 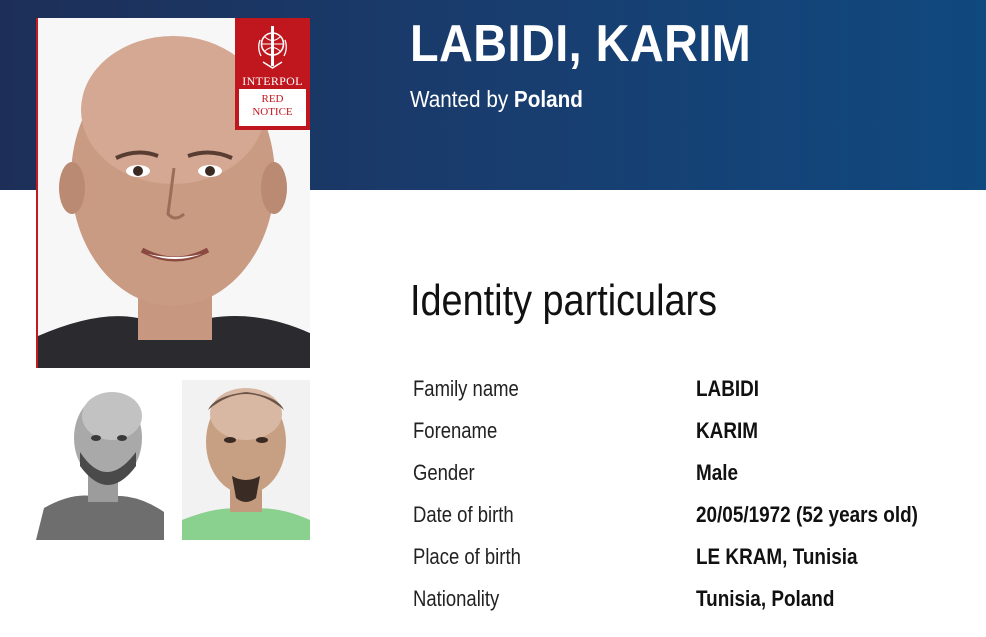 What do you see at coordinates (272, 112) in the screenshot?
I see `notice-line-2: NOTICE` at bounding box center [272, 112].